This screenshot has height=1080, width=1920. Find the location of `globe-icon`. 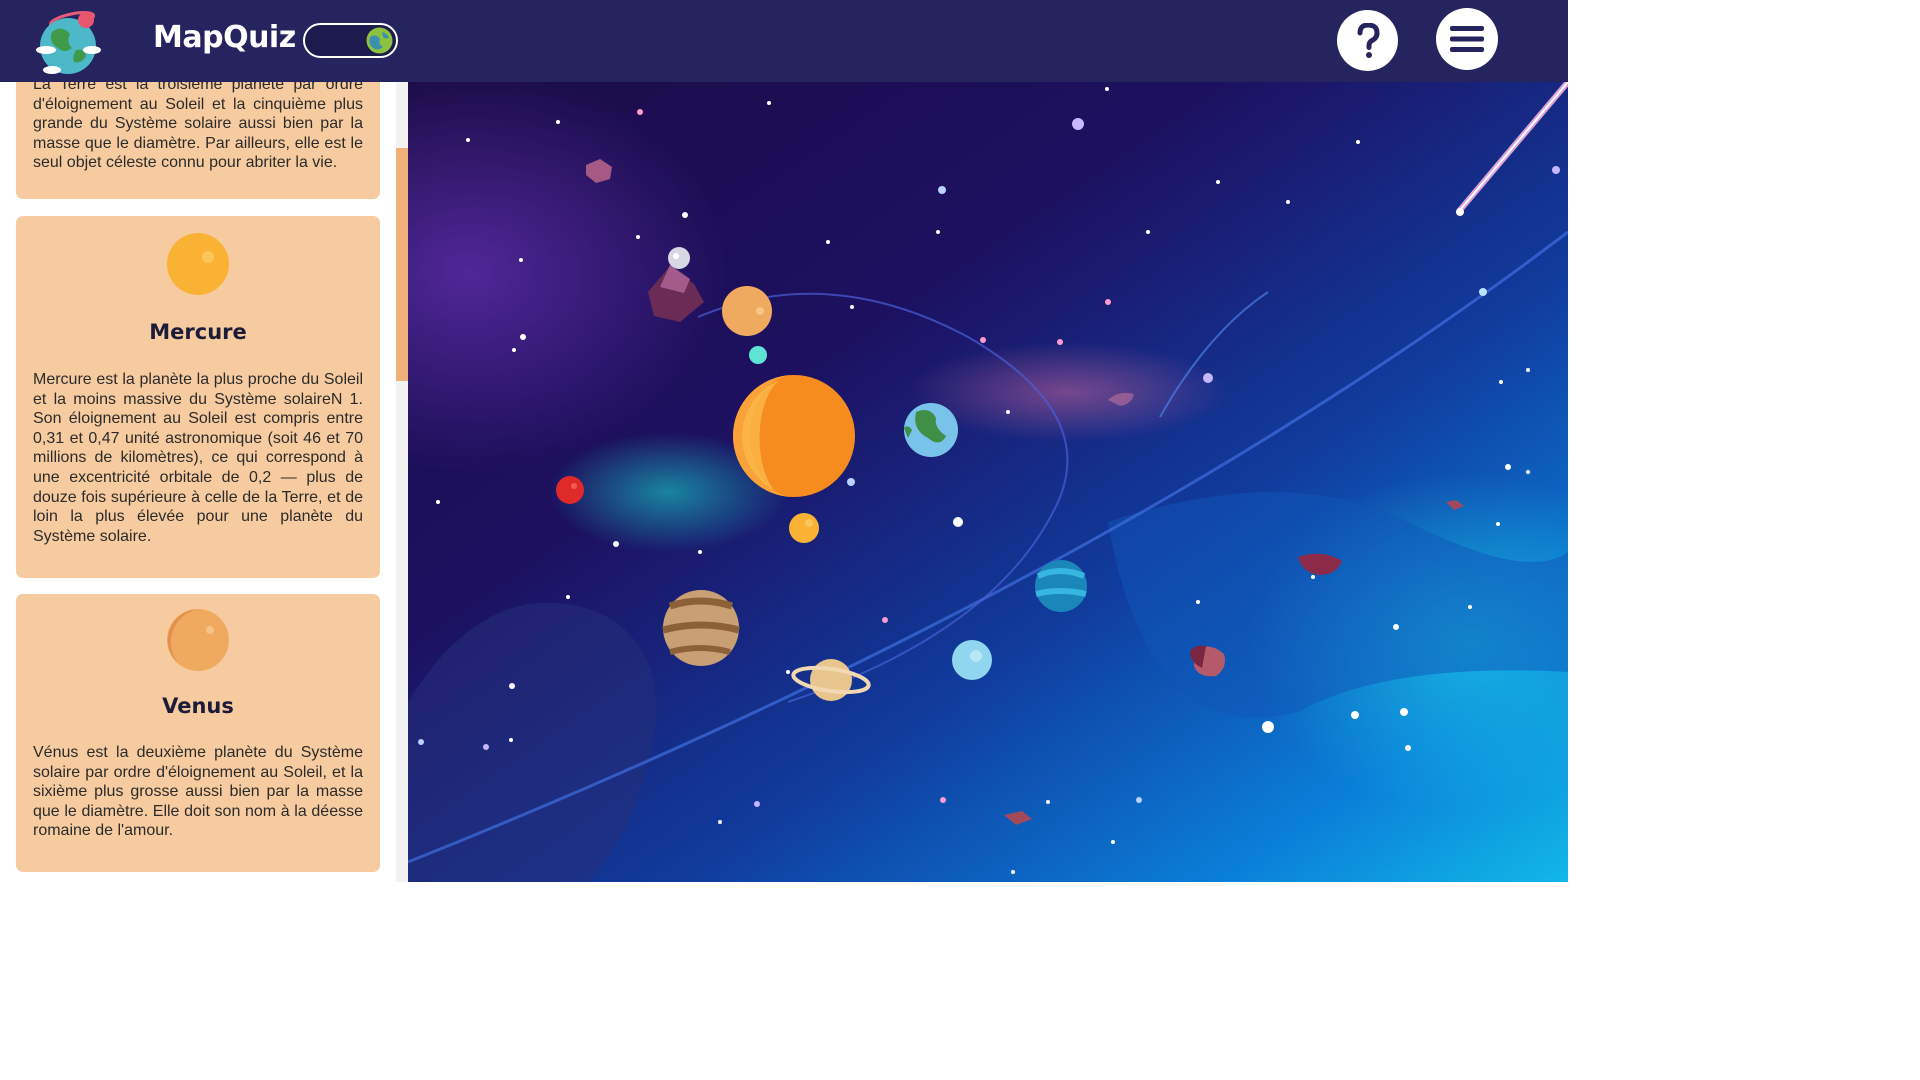

globe-icon is located at coordinates (379, 40).